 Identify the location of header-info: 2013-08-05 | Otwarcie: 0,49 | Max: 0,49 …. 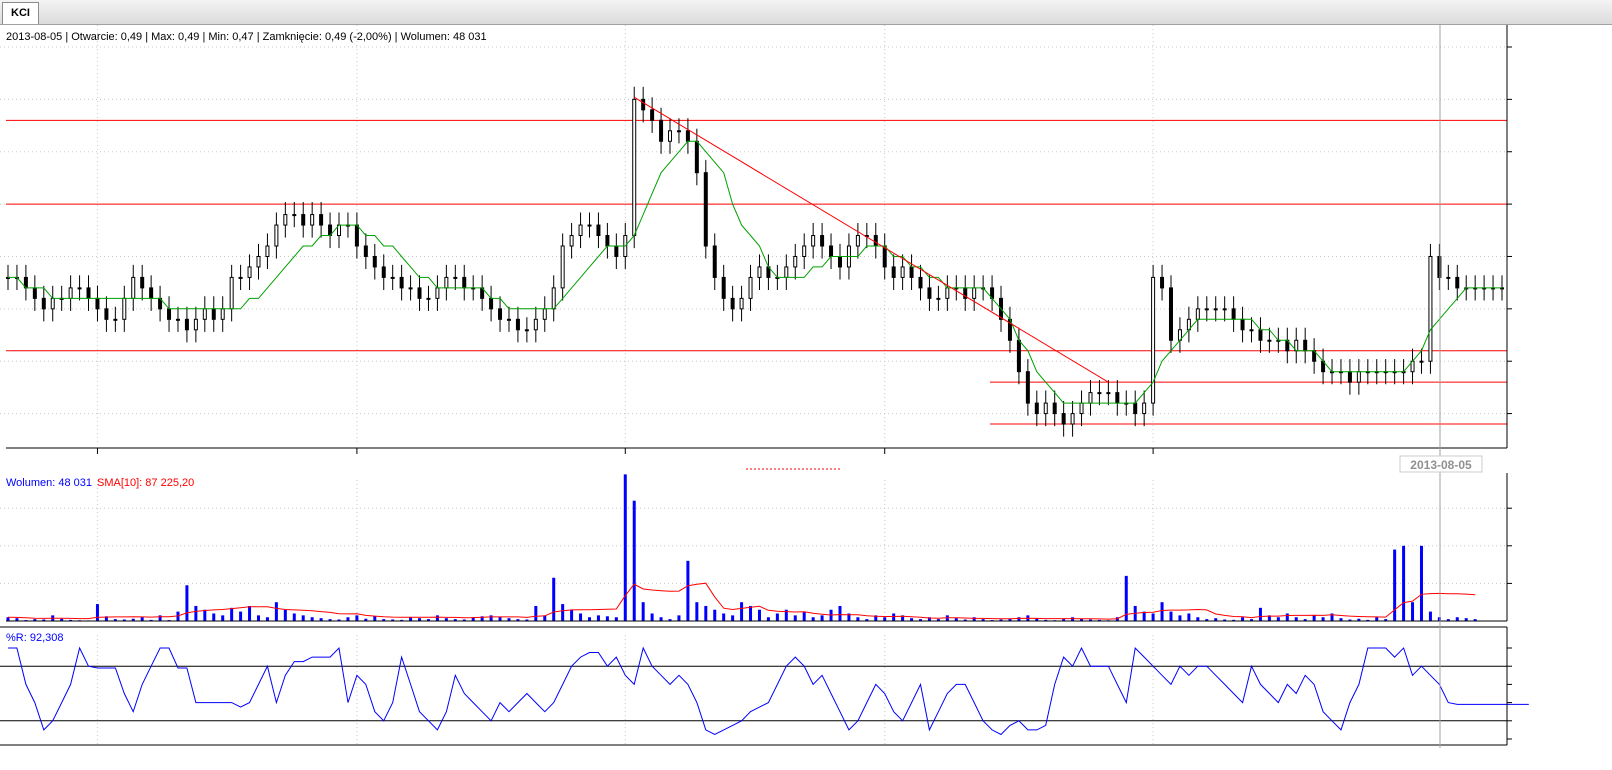
(246, 37).